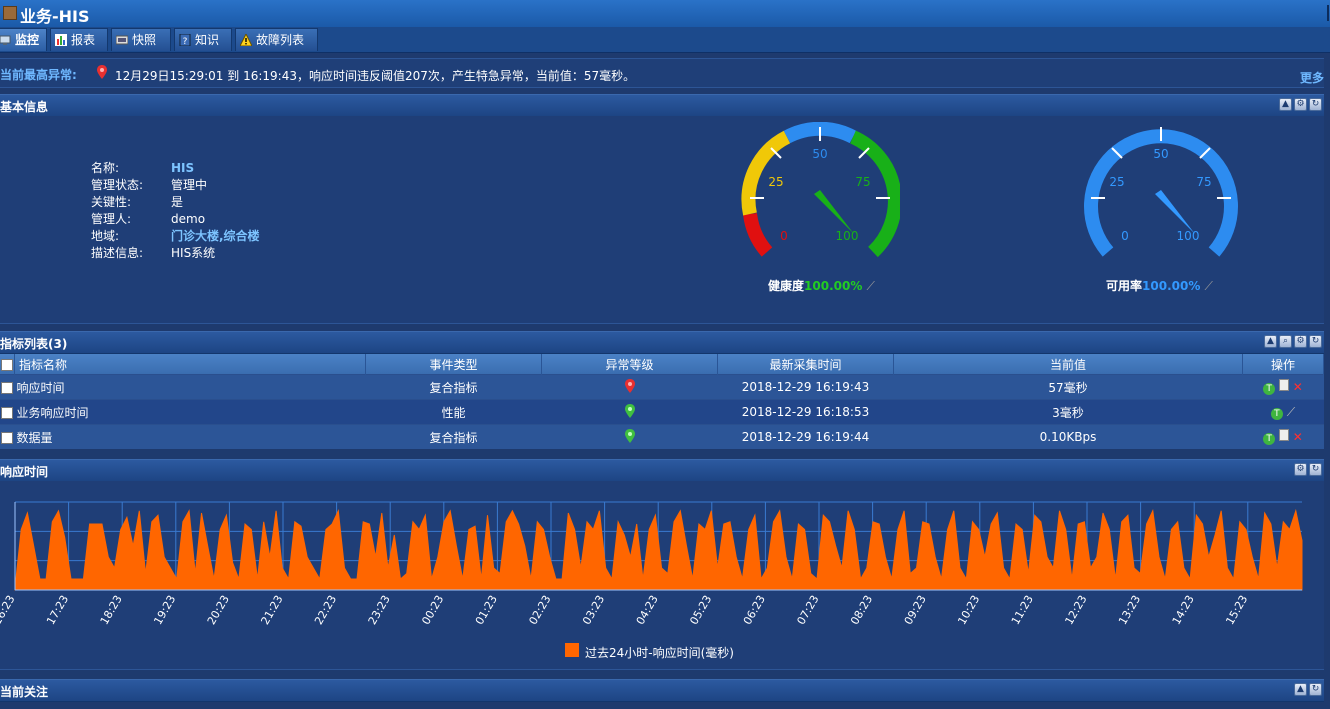 Image resolution: width=1330 pixels, height=709 pixels. Describe the element at coordinates (190, 364) in the screenshot. I see `col-header-name: 指标名称` at that location.